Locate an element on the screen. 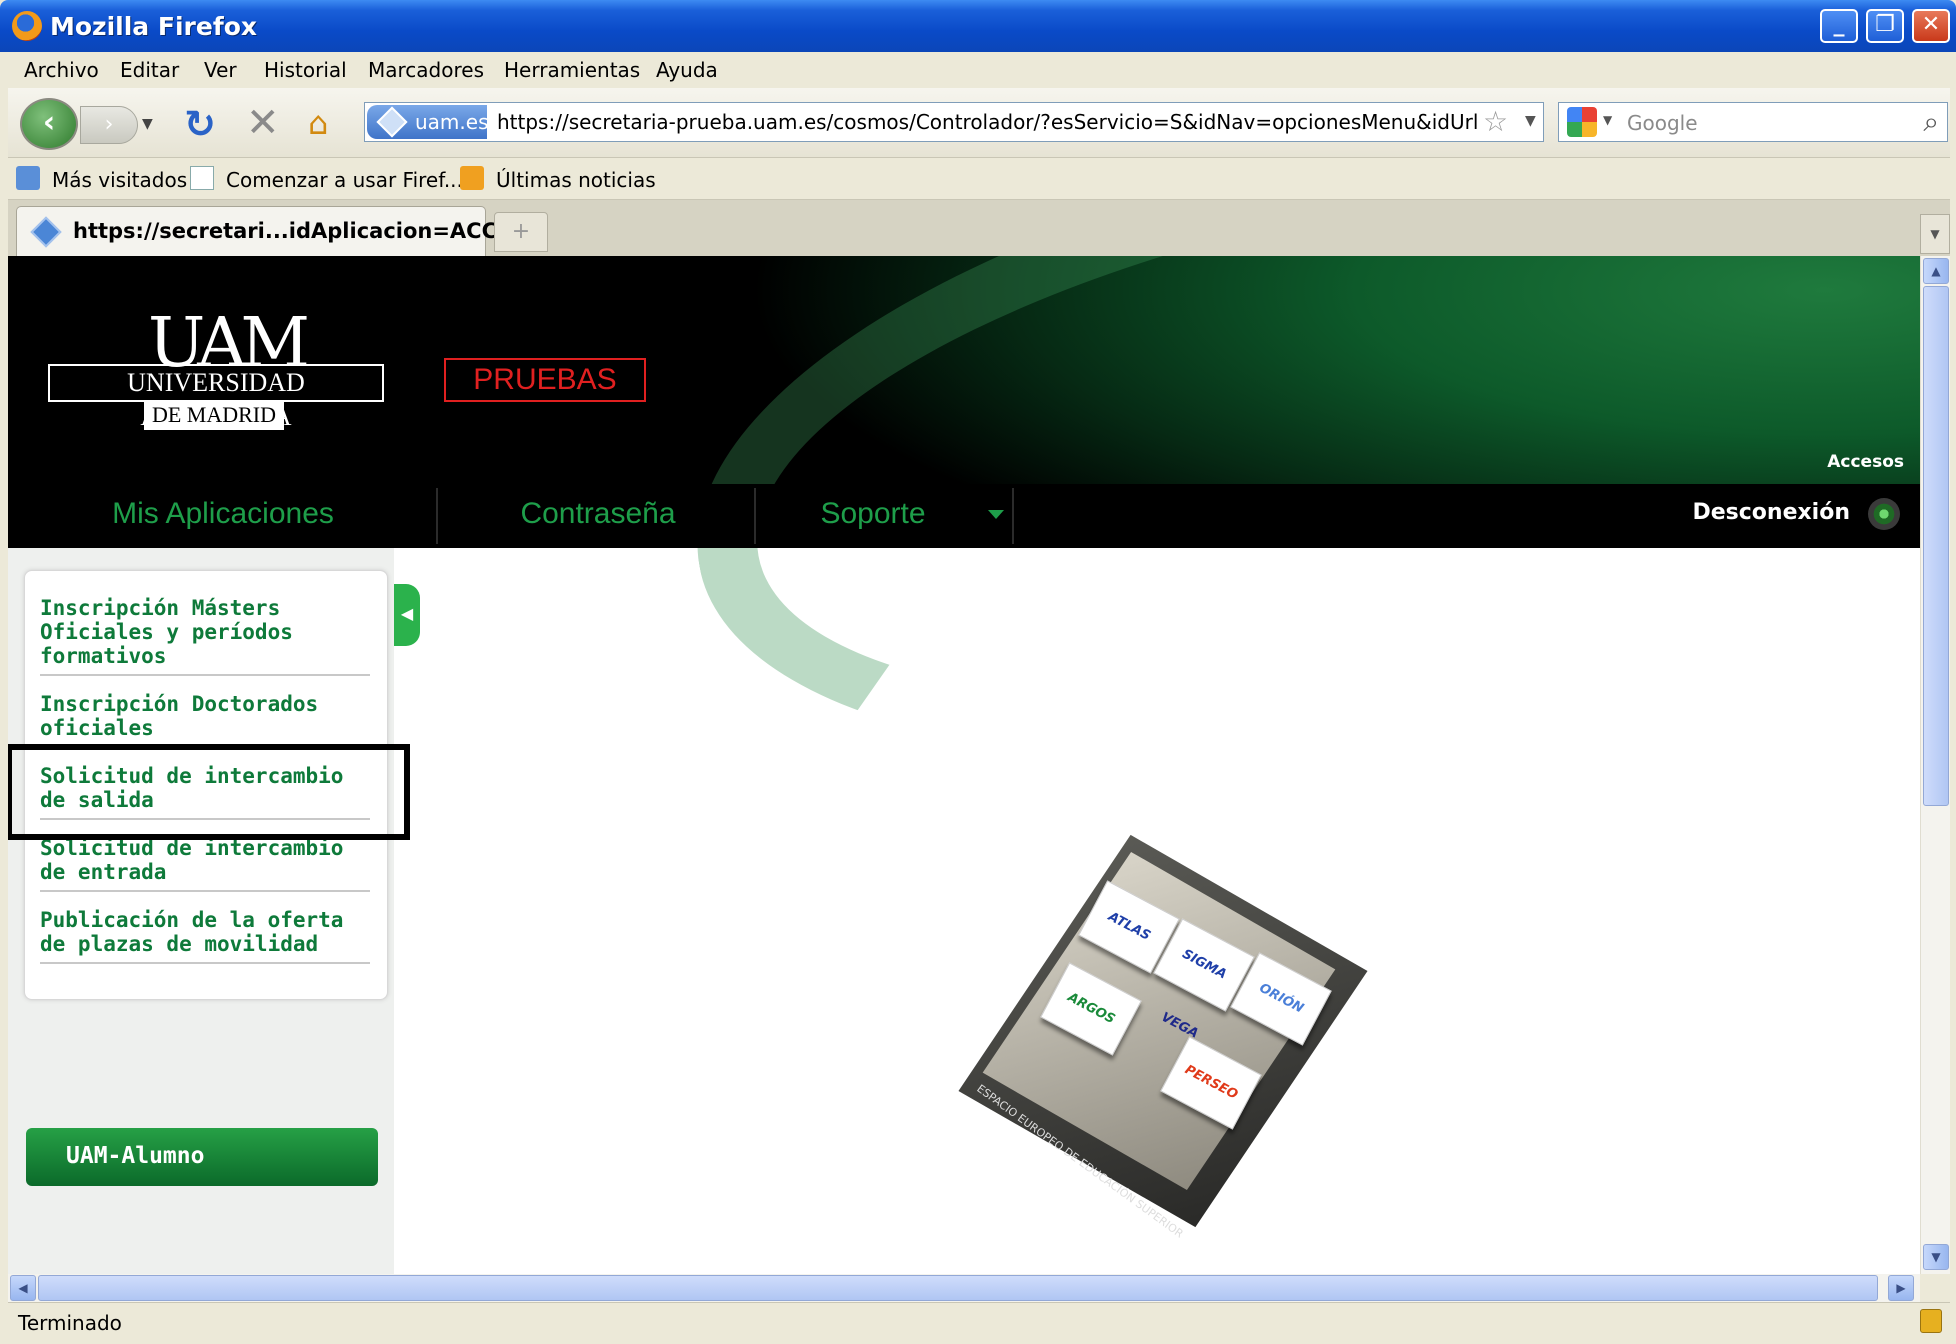 The image size is (1956, 1344). status-bar: Terminado is located at coordinates (979, 1321).